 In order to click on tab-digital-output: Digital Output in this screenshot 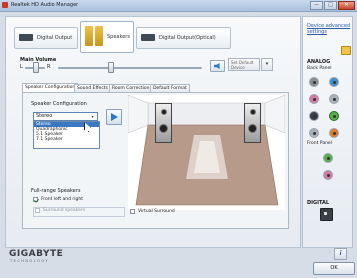, I will do `click(46, 38)`.